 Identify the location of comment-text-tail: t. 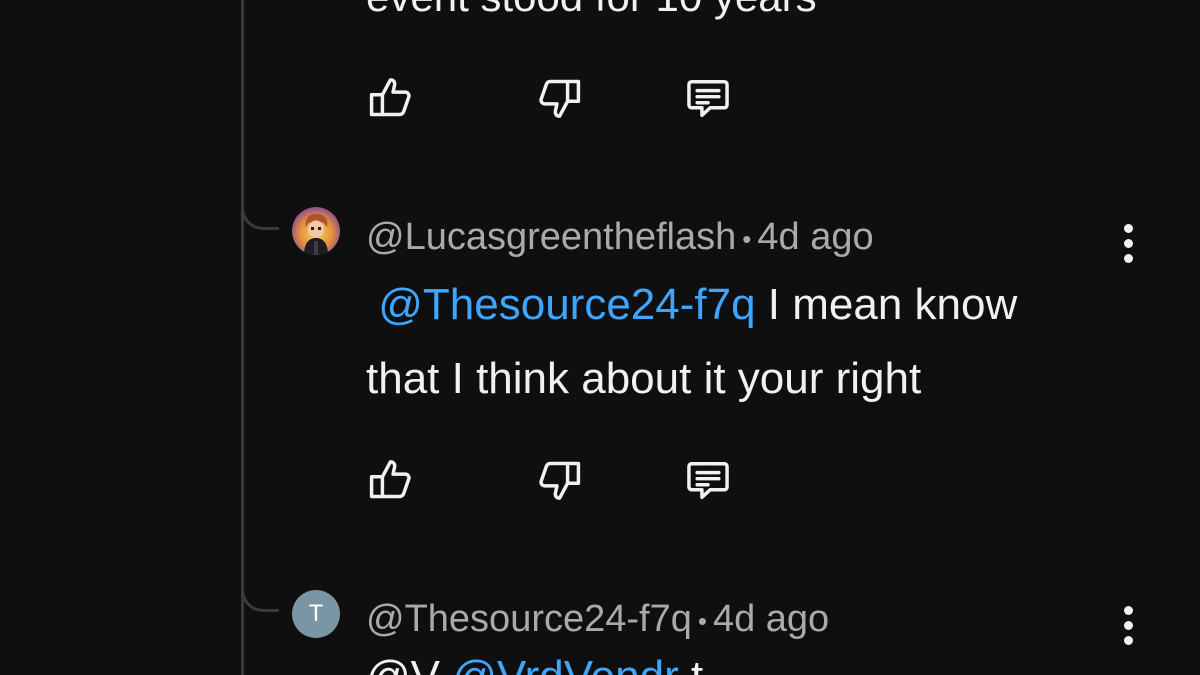
(697, 663).